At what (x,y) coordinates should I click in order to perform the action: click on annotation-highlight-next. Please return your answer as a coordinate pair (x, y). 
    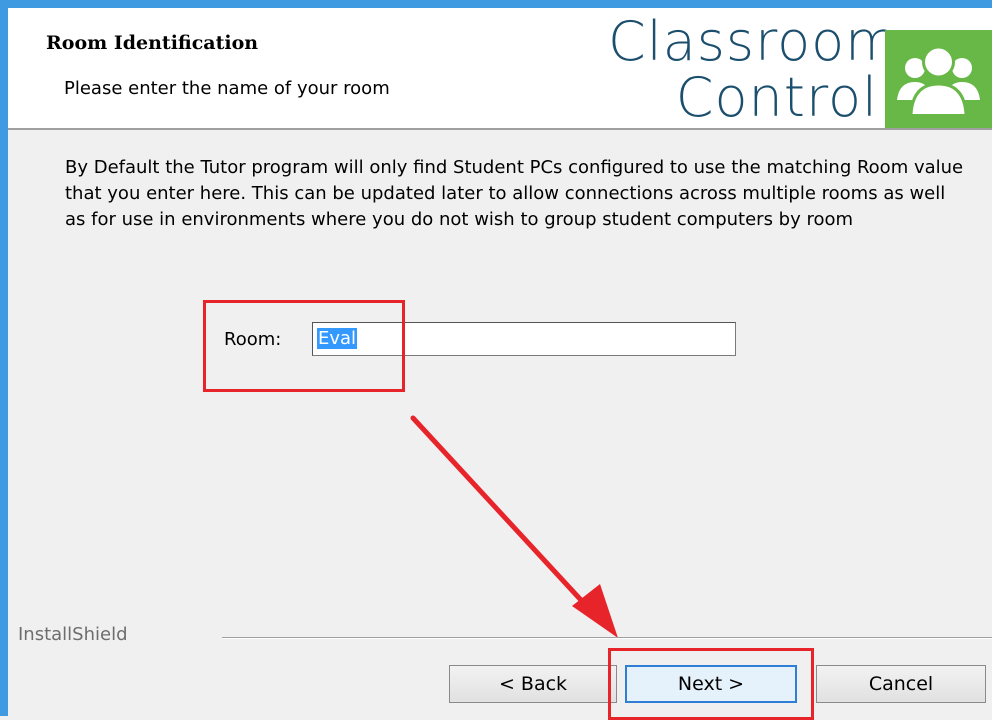
    Looking at the image, I should click on (711, 684).